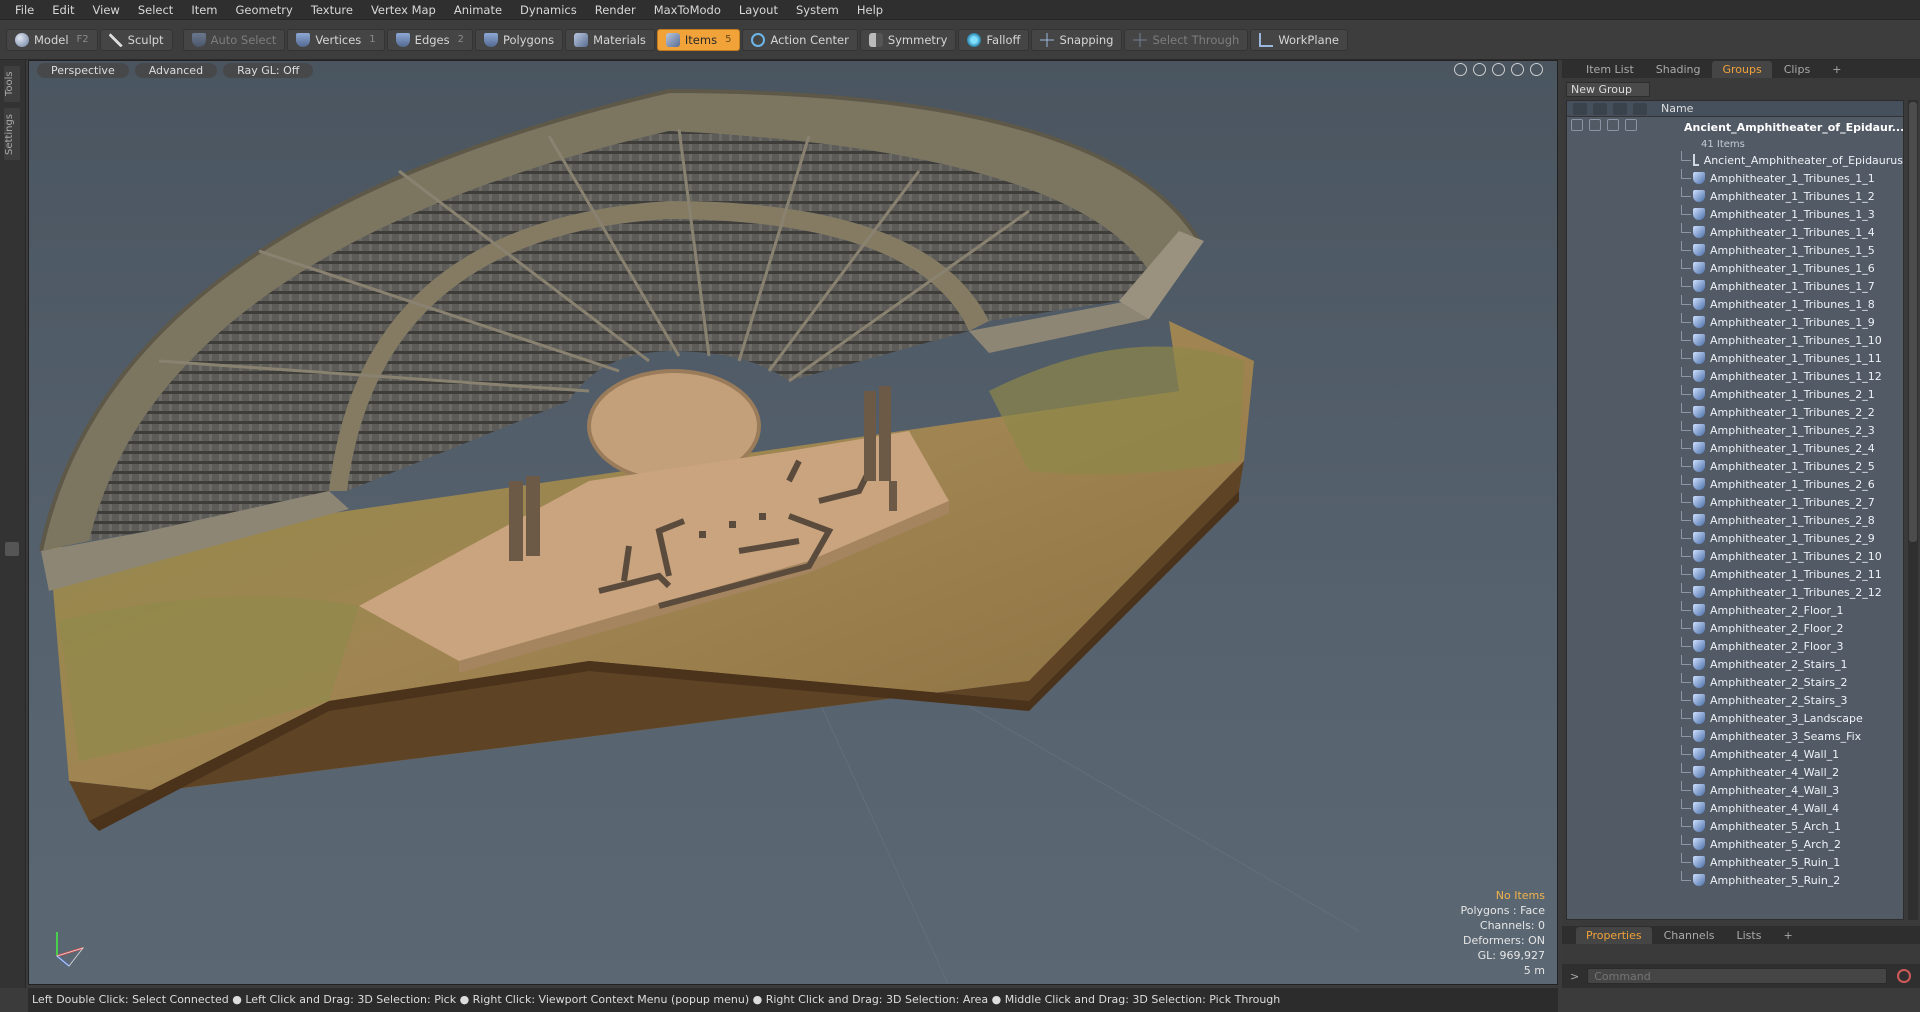 This screenshot has height=1012, width=1920. I want to click on workplane-button: WorkPlane, so click(1299, 39).